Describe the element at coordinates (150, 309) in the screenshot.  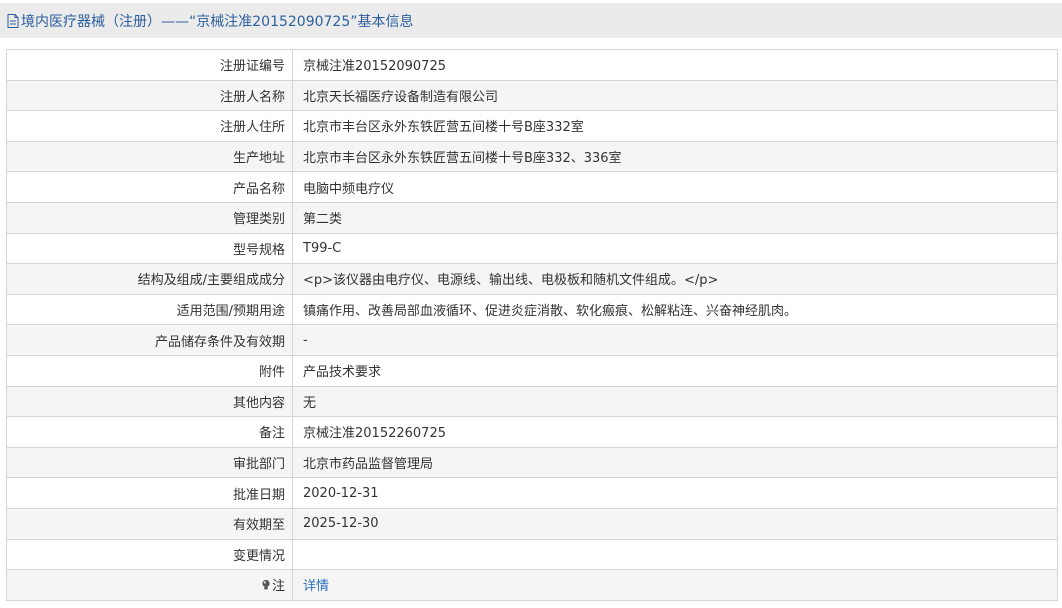
I see `row-label: 适用范围/预期用途` at that location.